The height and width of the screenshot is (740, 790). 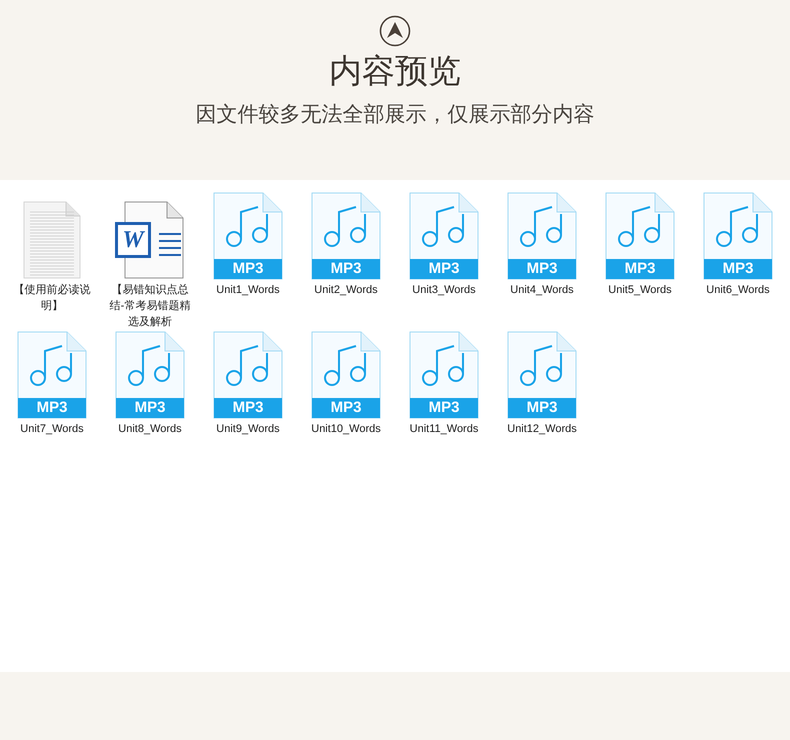 I want to click on file-name: Unit4_Words, so click(x=542, y=290).